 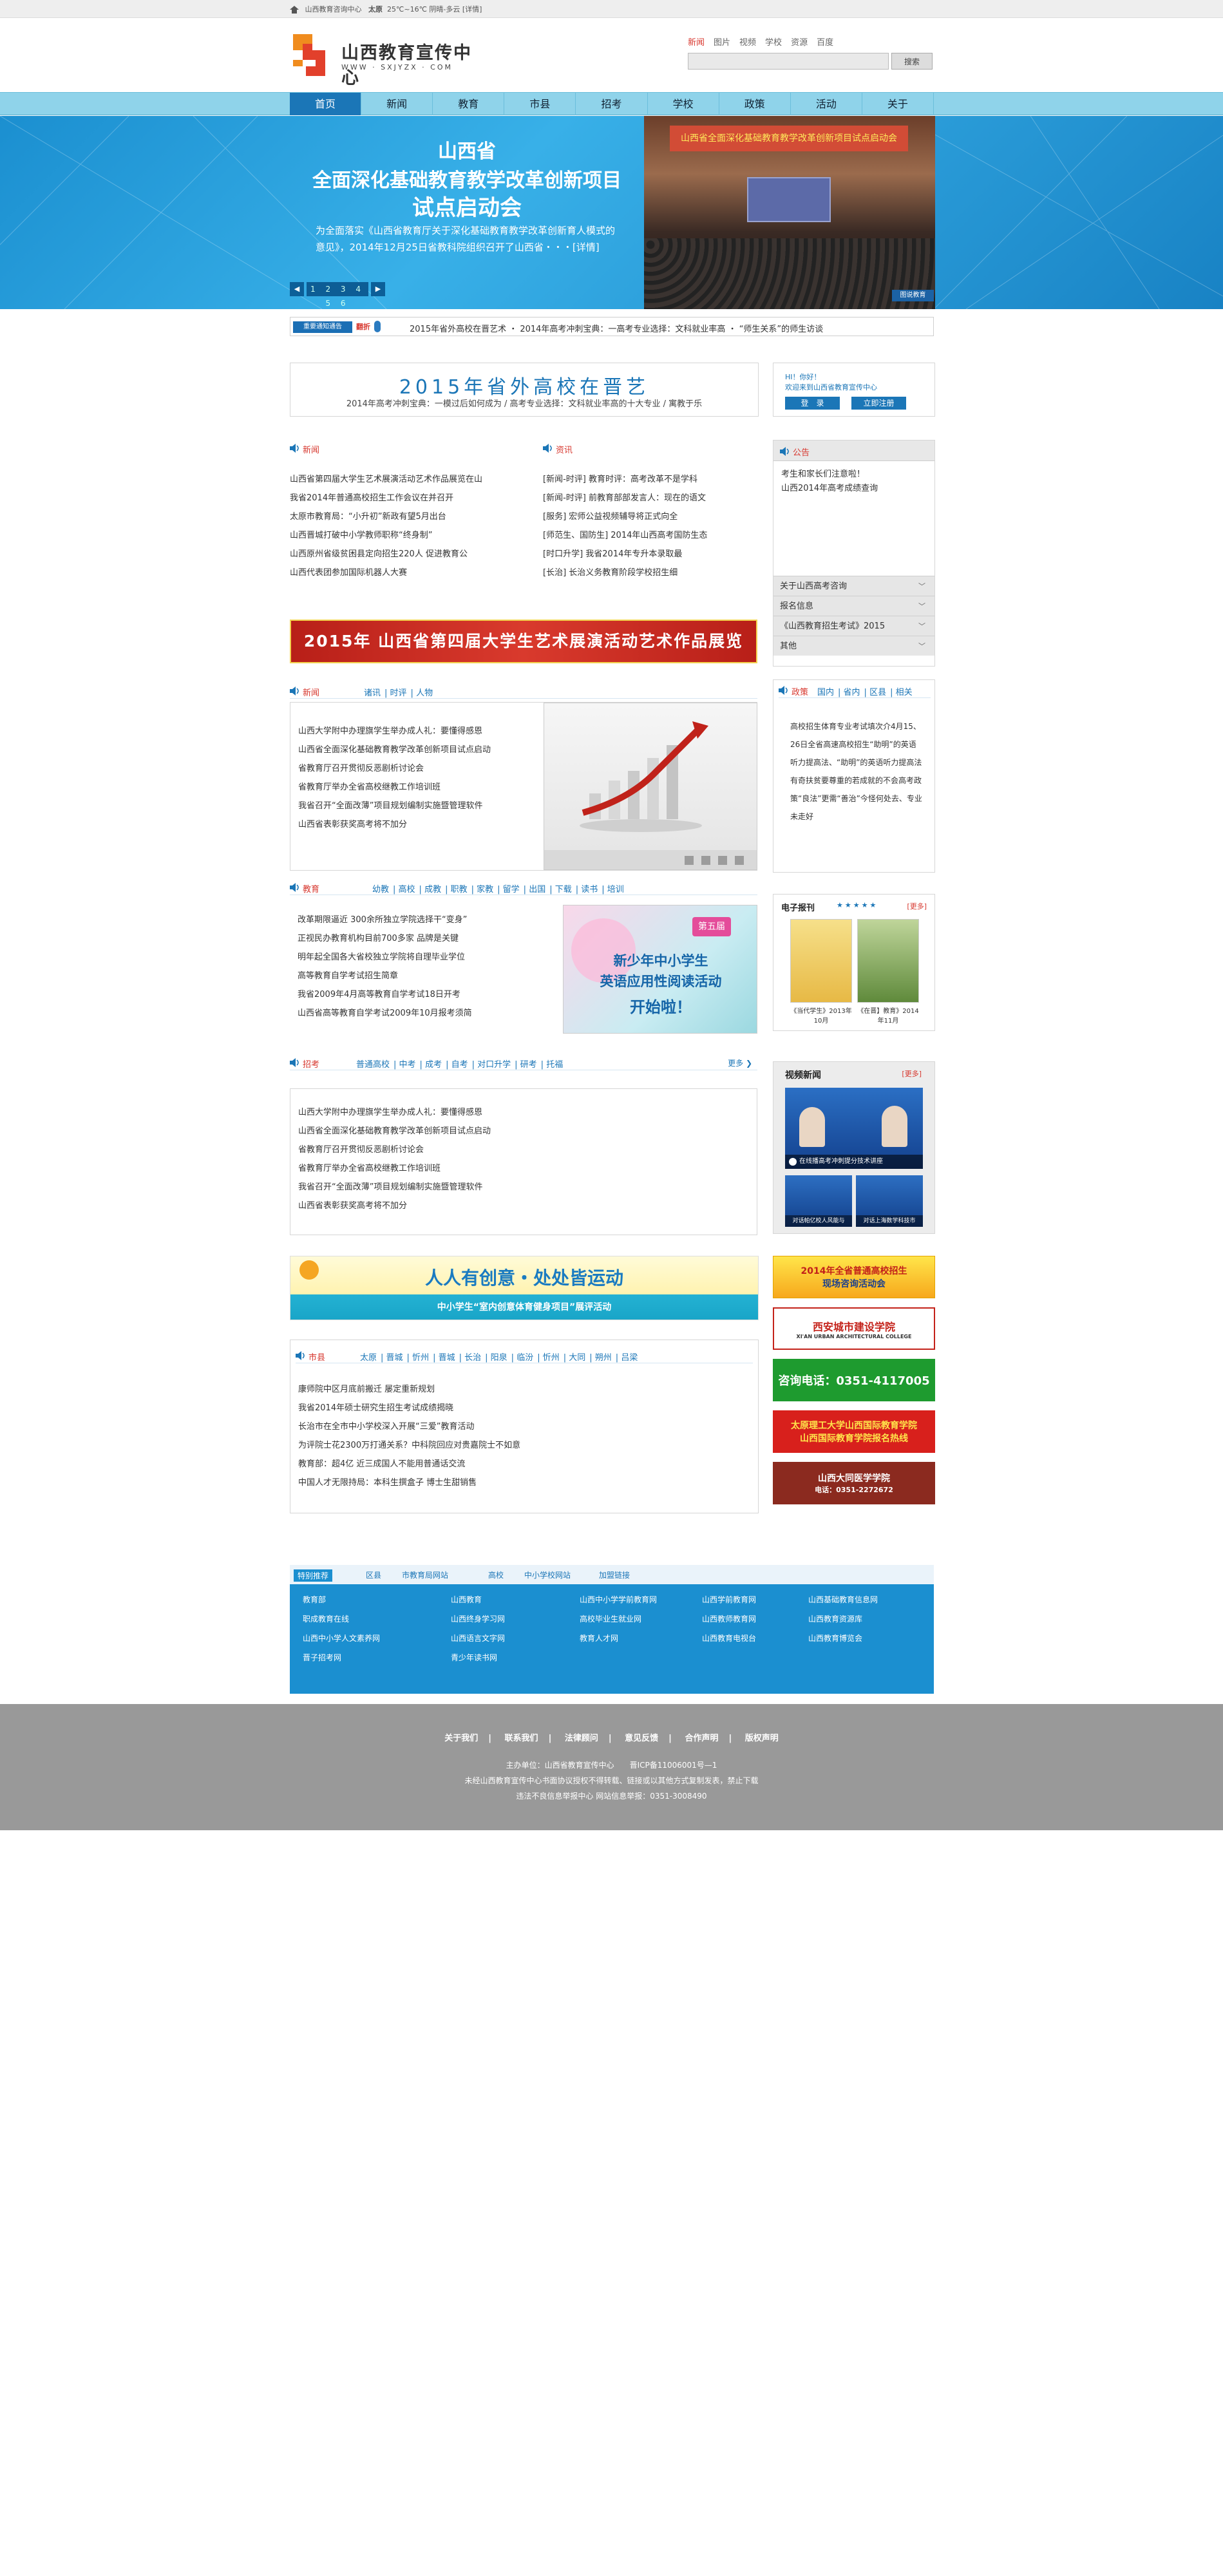 I want to click on list-item: [新闻-时评] 教育时评：高考改革不是学科, so click(x=651, y=480).